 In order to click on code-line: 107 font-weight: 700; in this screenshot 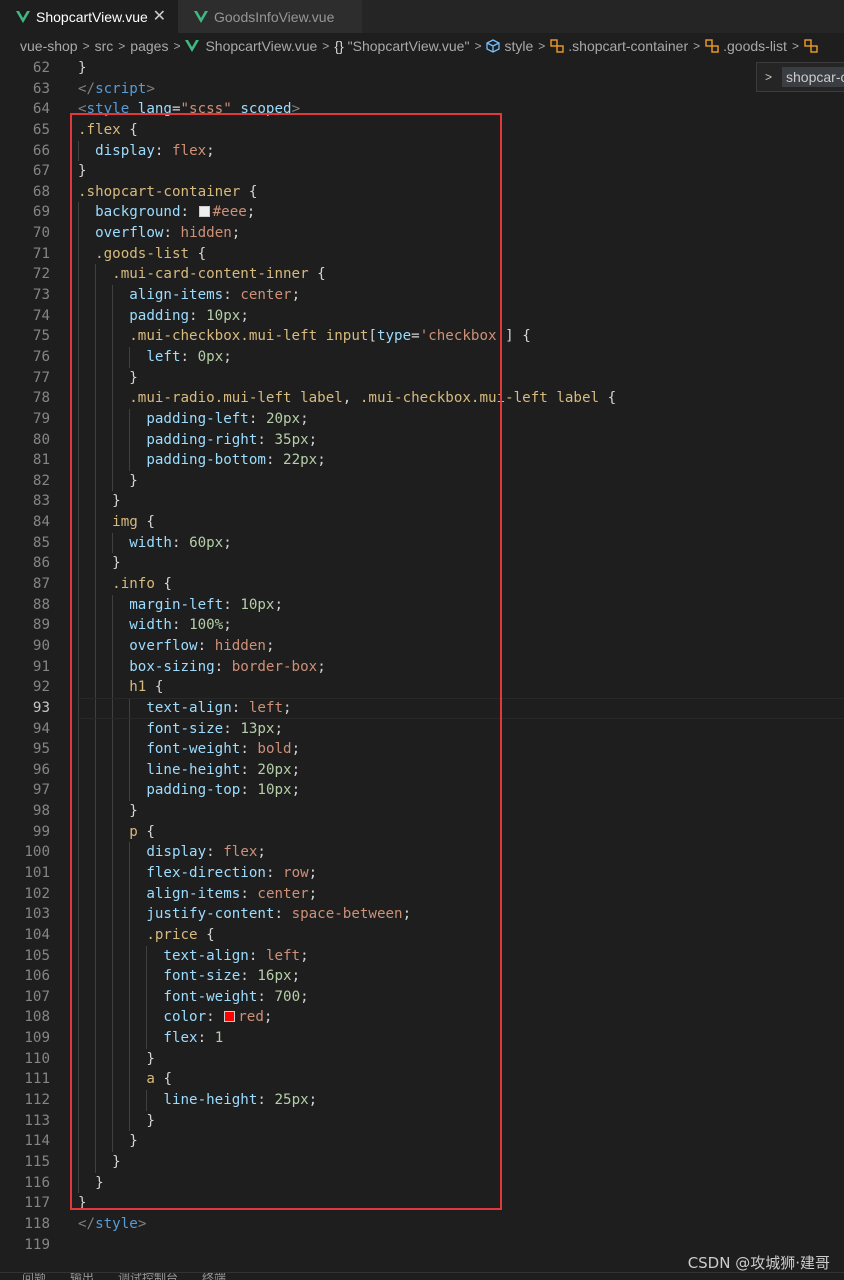, I will do `click(422, 997)`.